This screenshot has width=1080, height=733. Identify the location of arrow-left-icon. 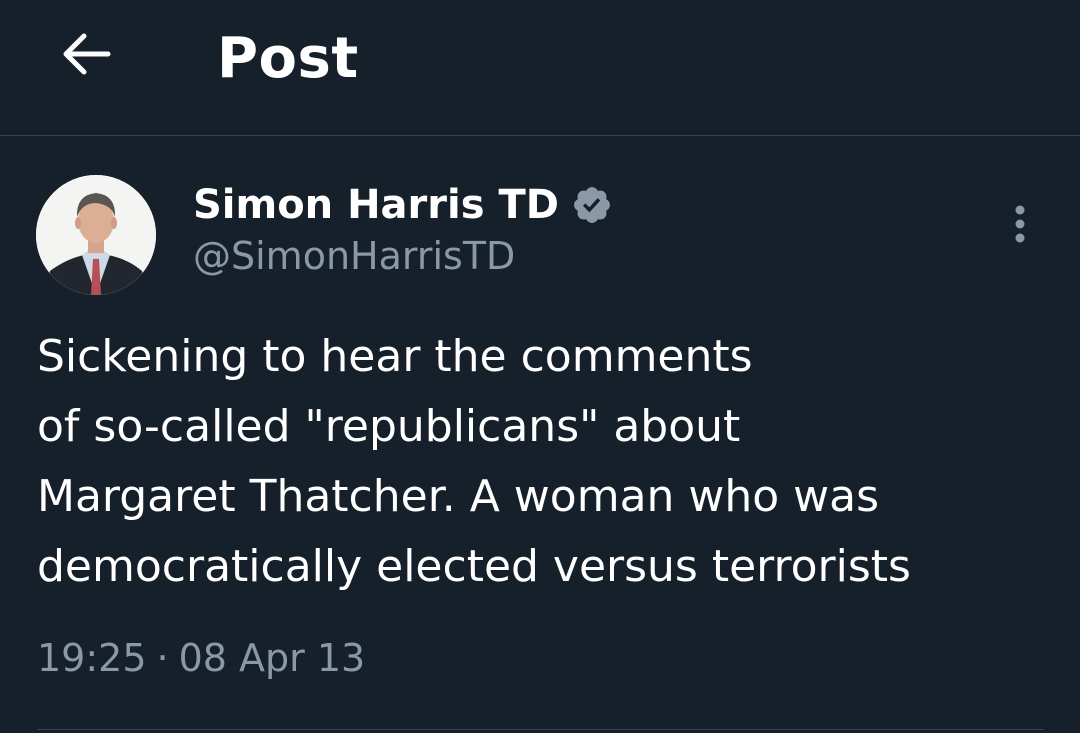
(87, 54).